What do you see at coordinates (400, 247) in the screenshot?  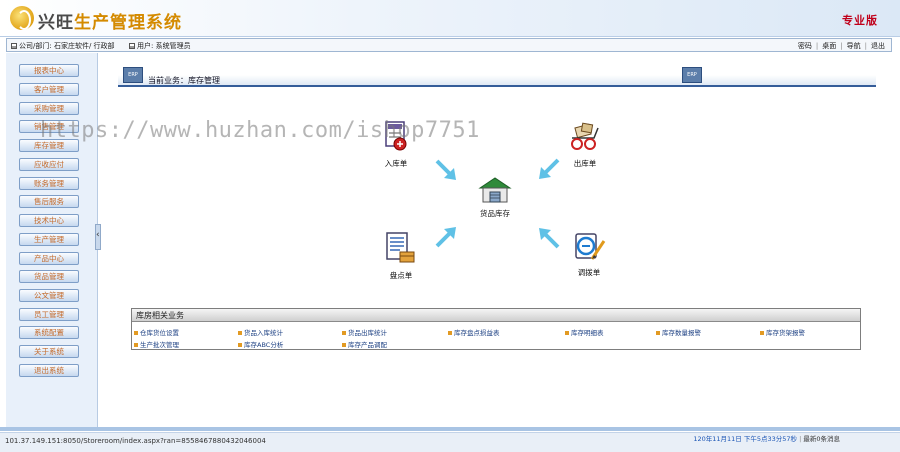 I see `inventory-sheet-icon` at bounding box center [400, 247].